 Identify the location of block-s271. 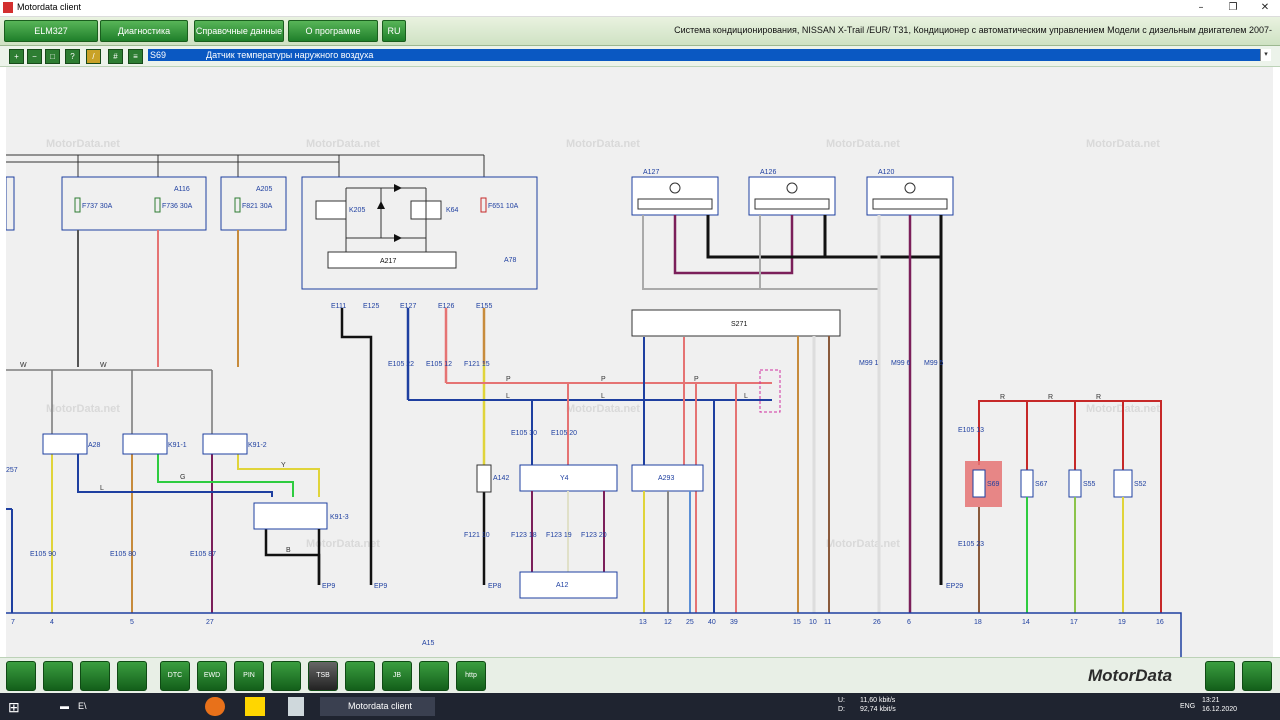
(568, 585).